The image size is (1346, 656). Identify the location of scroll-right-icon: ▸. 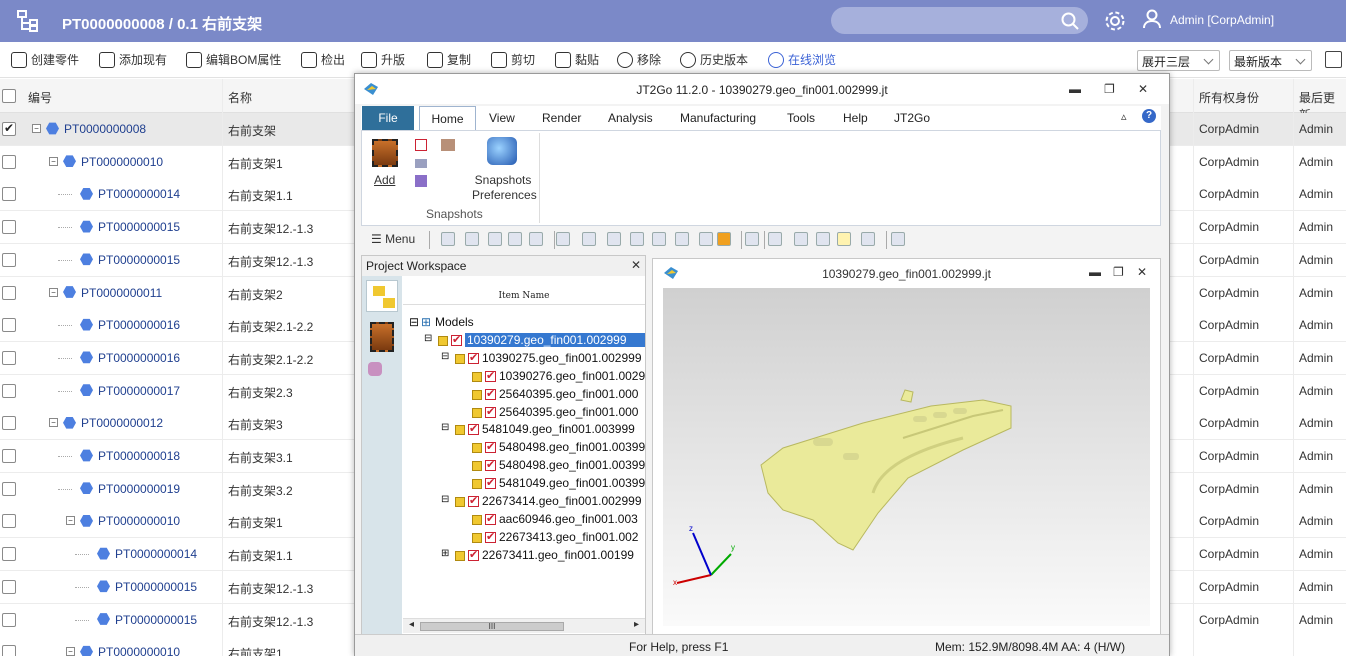
(636, 624).